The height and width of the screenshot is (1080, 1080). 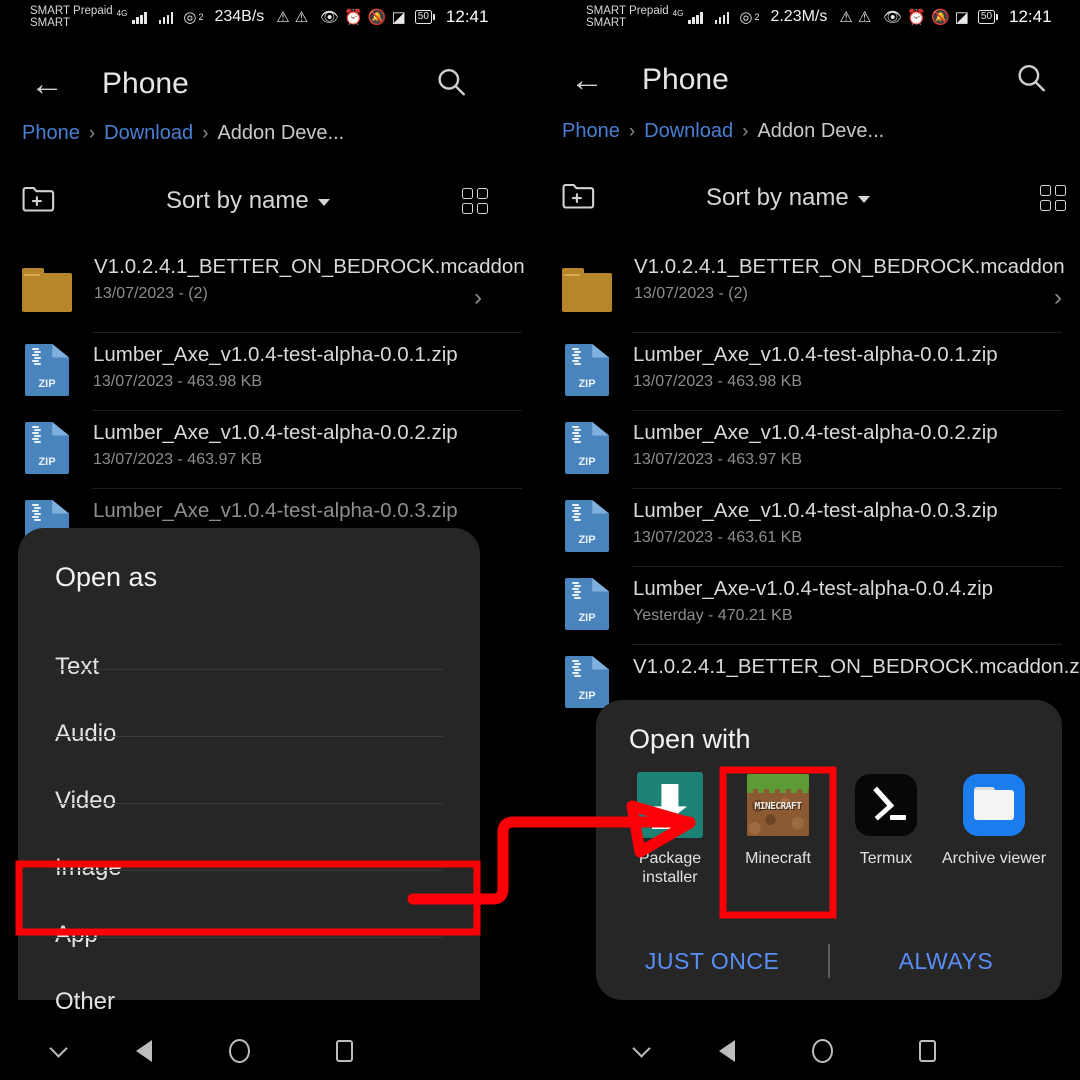 What do you see at coordinates (670, 829) in the screenshot?
I see `open-with-app-package-installer: Package installer` at bounding box center [670, 829].